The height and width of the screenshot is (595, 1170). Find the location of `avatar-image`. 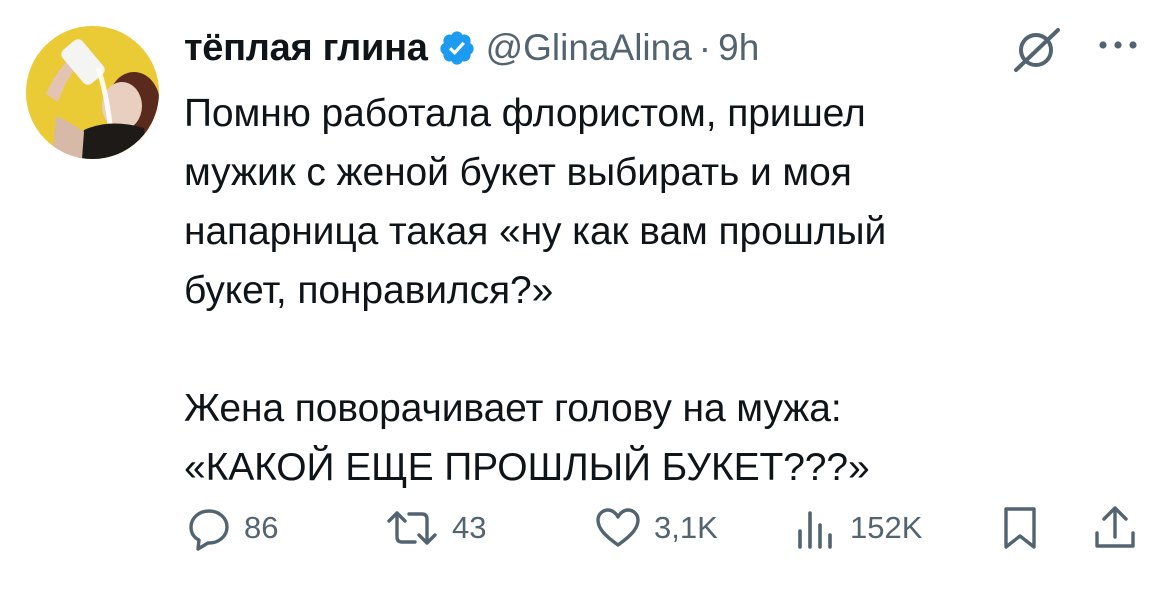

avatar-image is located at coordinates (92, 92).